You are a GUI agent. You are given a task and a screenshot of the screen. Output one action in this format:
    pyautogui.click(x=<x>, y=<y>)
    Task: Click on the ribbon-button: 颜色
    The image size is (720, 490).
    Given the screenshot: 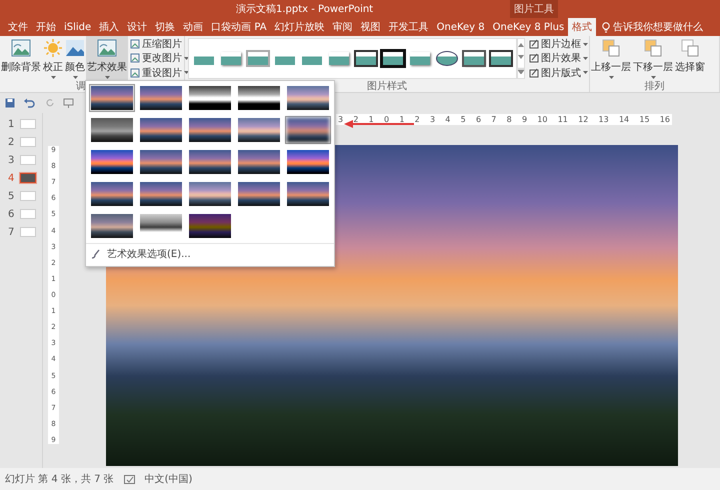 What is the action you would take?
    pyautogui.click(x=75, y=58)
    